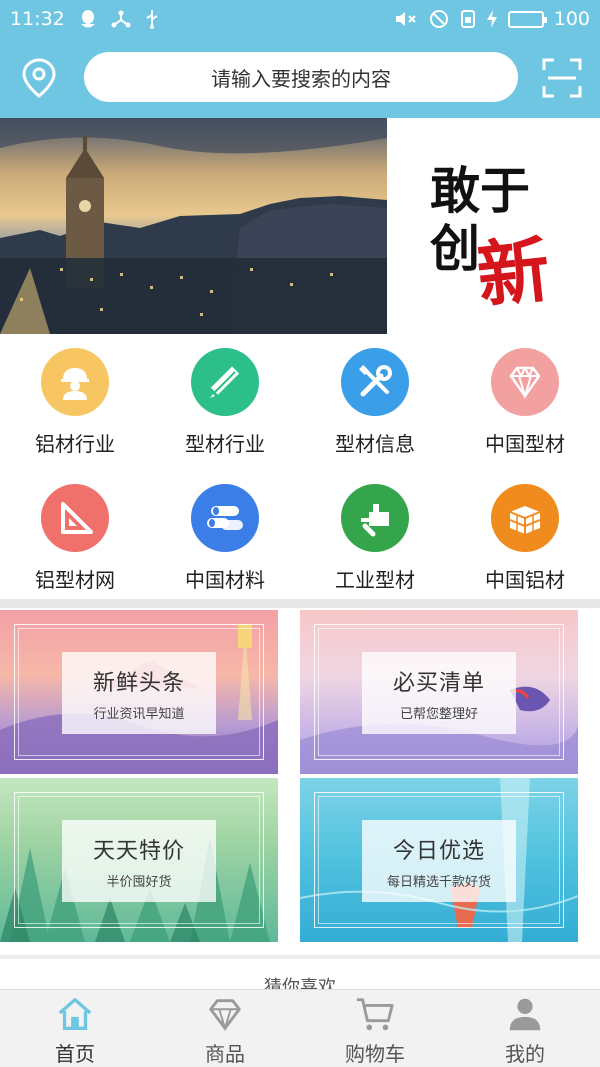 This screenshot has width=600, height=1067. Describe the element at coordinates (375, 382) in the screenshot. I see `tools-icon` at that location.